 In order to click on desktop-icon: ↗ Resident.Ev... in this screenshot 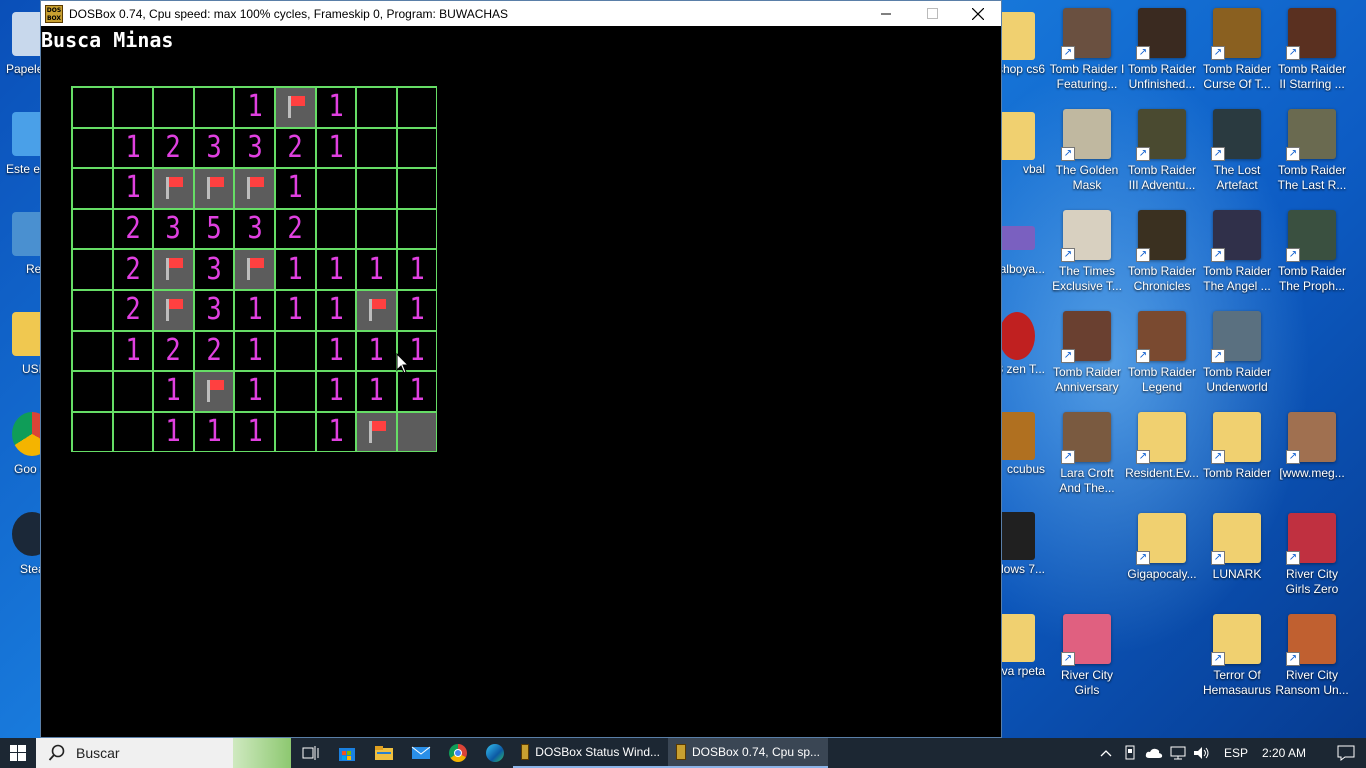, I will do `click(1162, 457)`.